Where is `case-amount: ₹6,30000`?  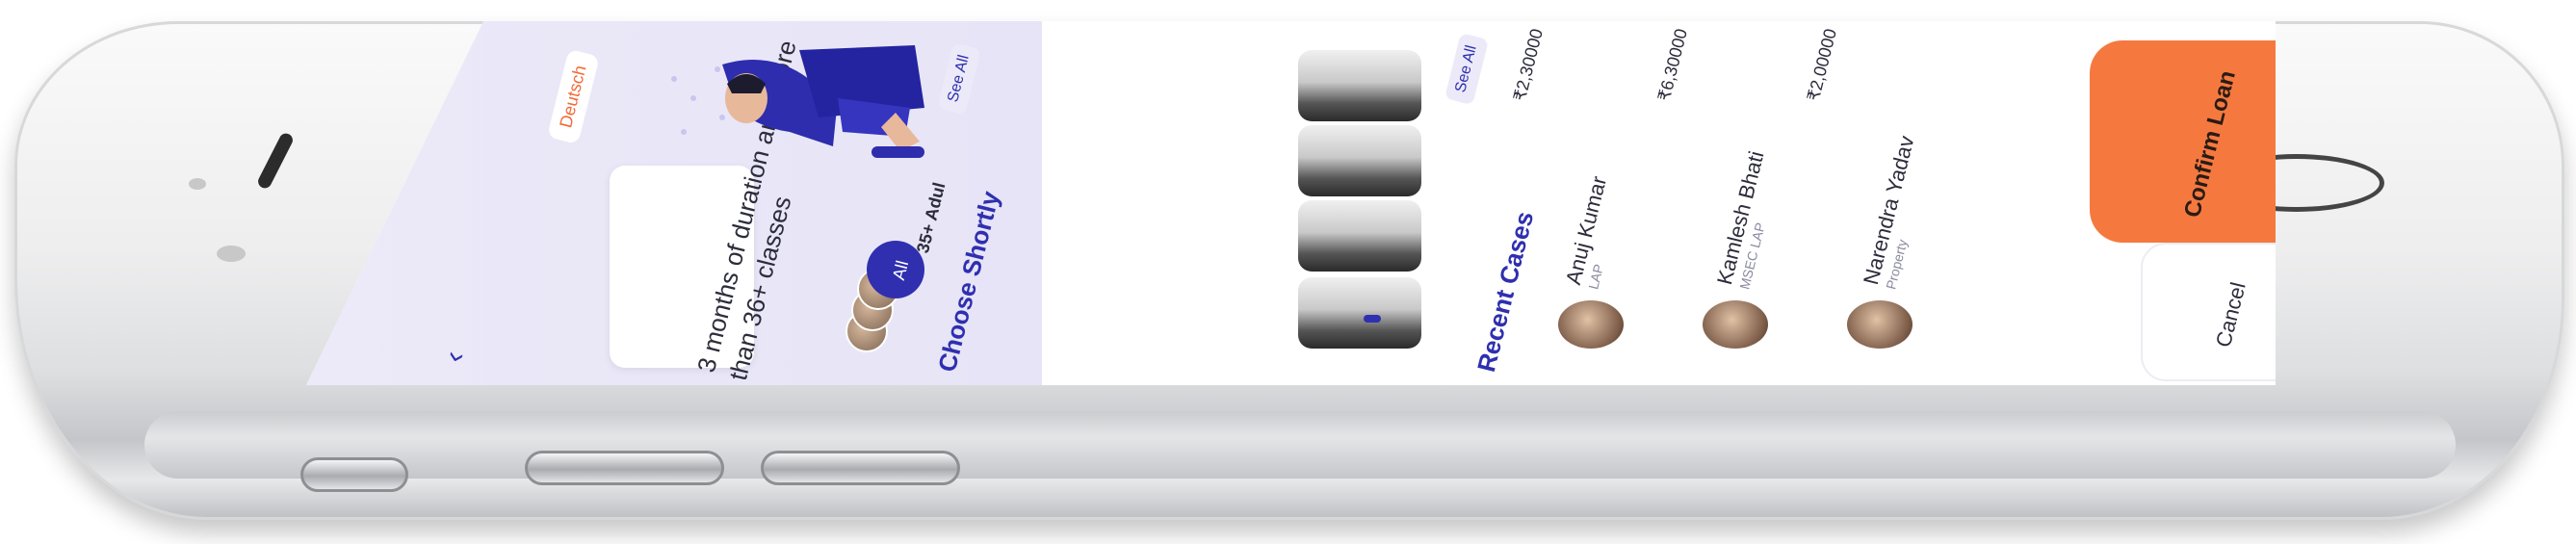
case-amount: ₹6,30000 is located at coordinates (1672, 64).